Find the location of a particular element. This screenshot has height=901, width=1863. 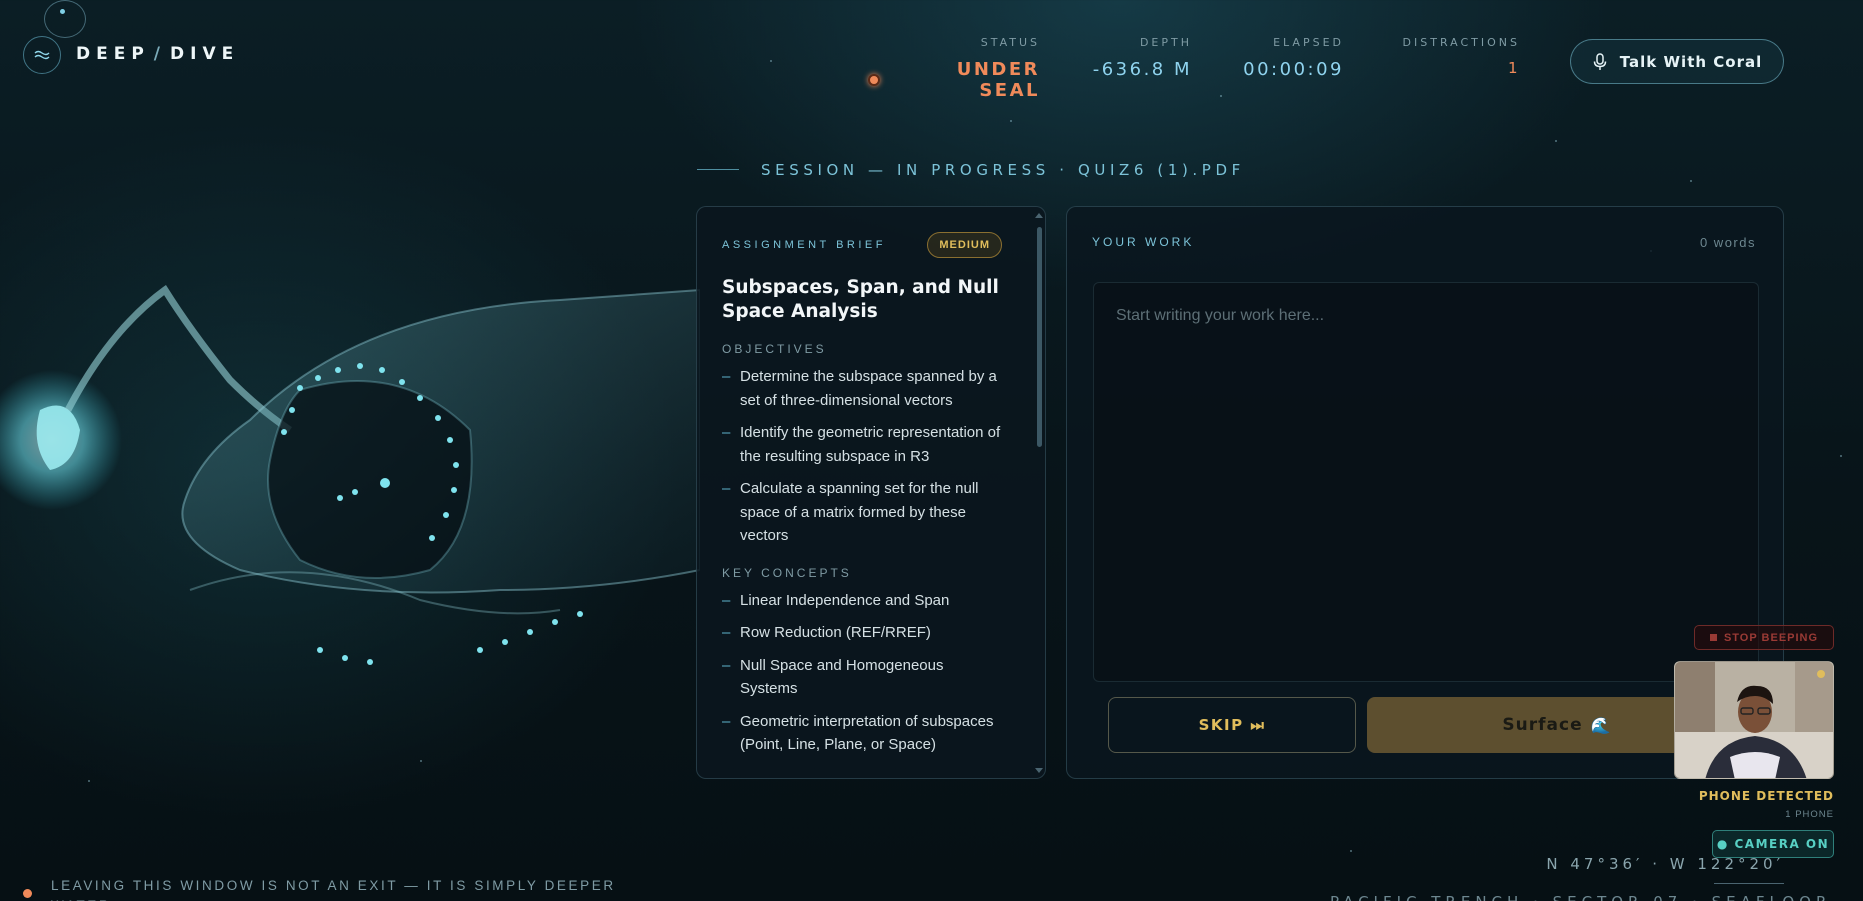

distractions-stat: DISTRACTIONS 1 is located at coordinates (1455, 56).